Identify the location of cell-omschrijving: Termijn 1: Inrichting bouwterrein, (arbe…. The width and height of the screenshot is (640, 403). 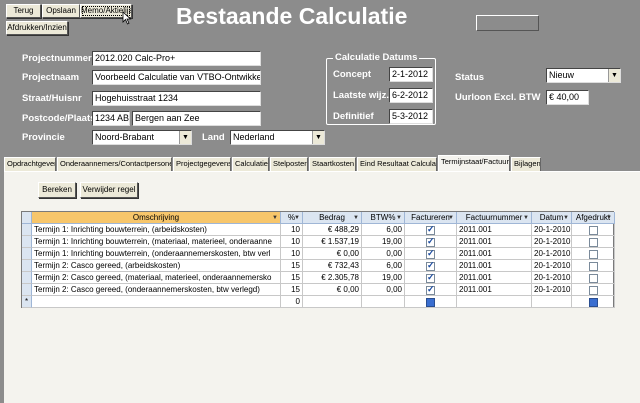
(156, 230).